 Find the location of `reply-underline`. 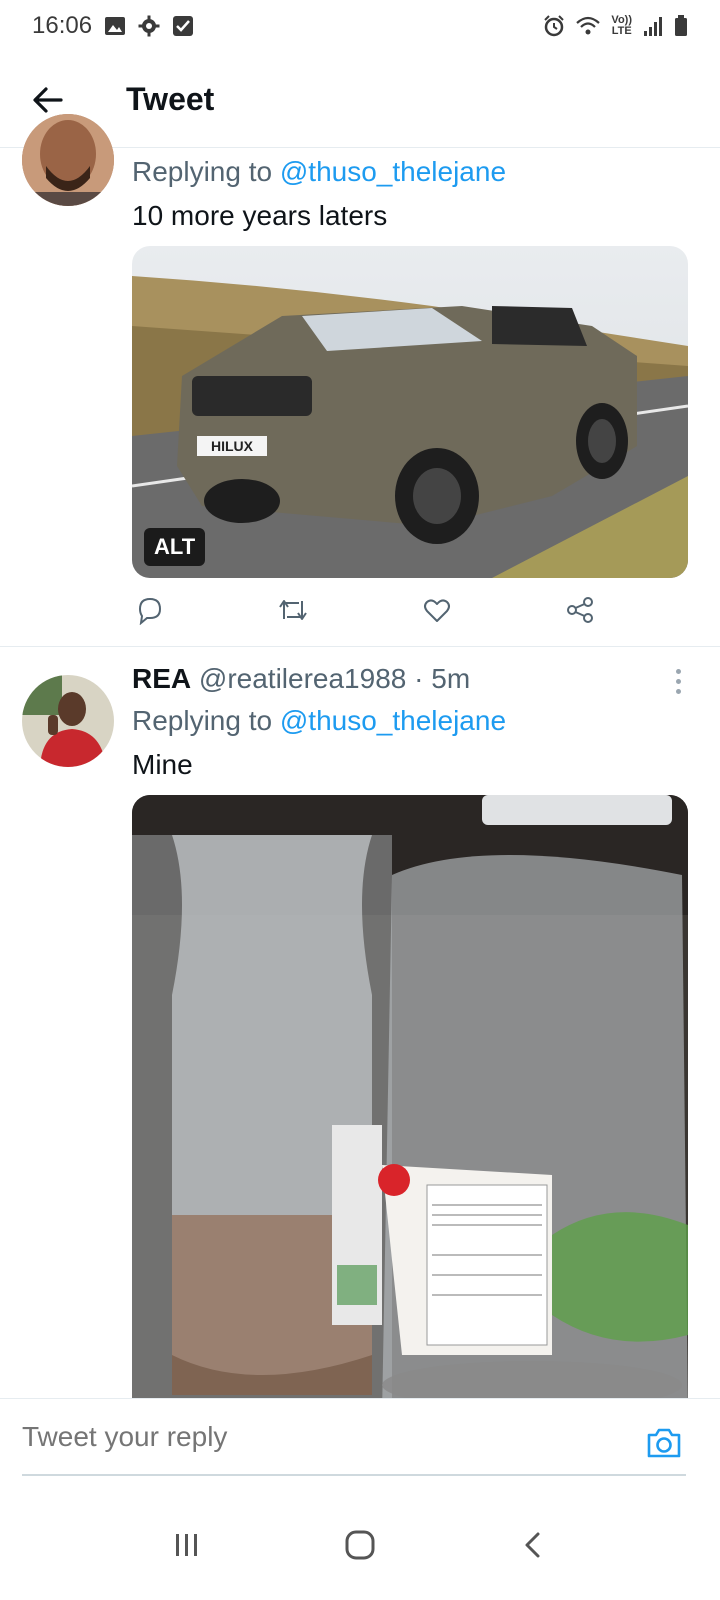

reply-underline is located at coordinates (354, 1475).